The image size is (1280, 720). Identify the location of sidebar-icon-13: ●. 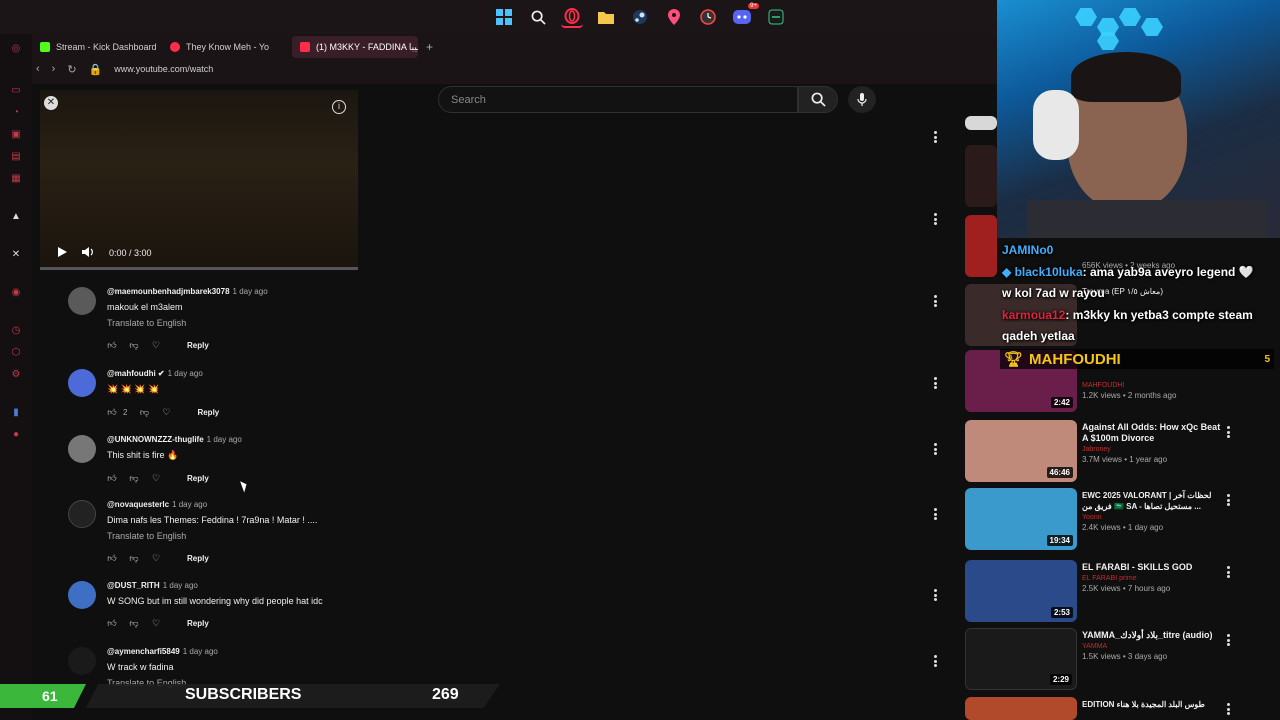
(16, 434).